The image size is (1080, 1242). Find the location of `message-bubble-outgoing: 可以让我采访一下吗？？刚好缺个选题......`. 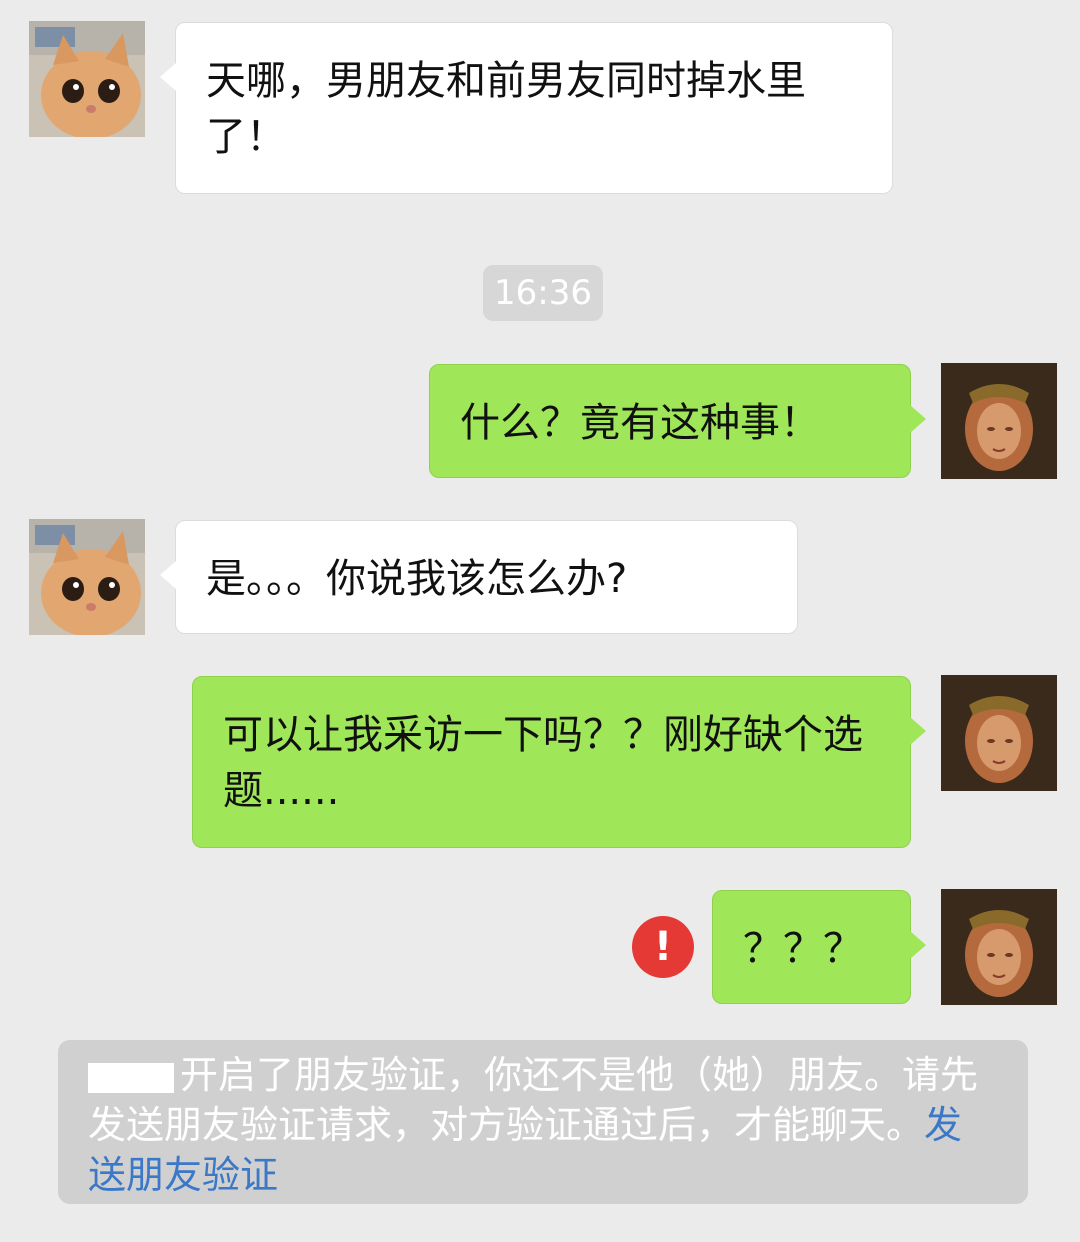

message-bubble-outgoing: 可以让我采访一下吗？？刚好缺个选题...... is located at coordinates (559, 762).